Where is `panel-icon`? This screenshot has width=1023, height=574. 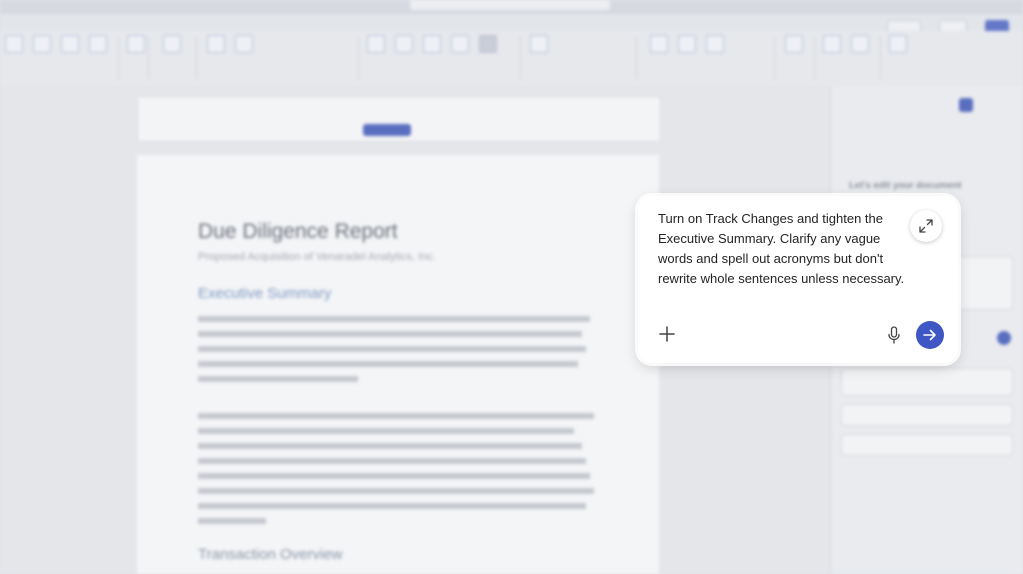 panel-icon is located at coordinates (966, 105).